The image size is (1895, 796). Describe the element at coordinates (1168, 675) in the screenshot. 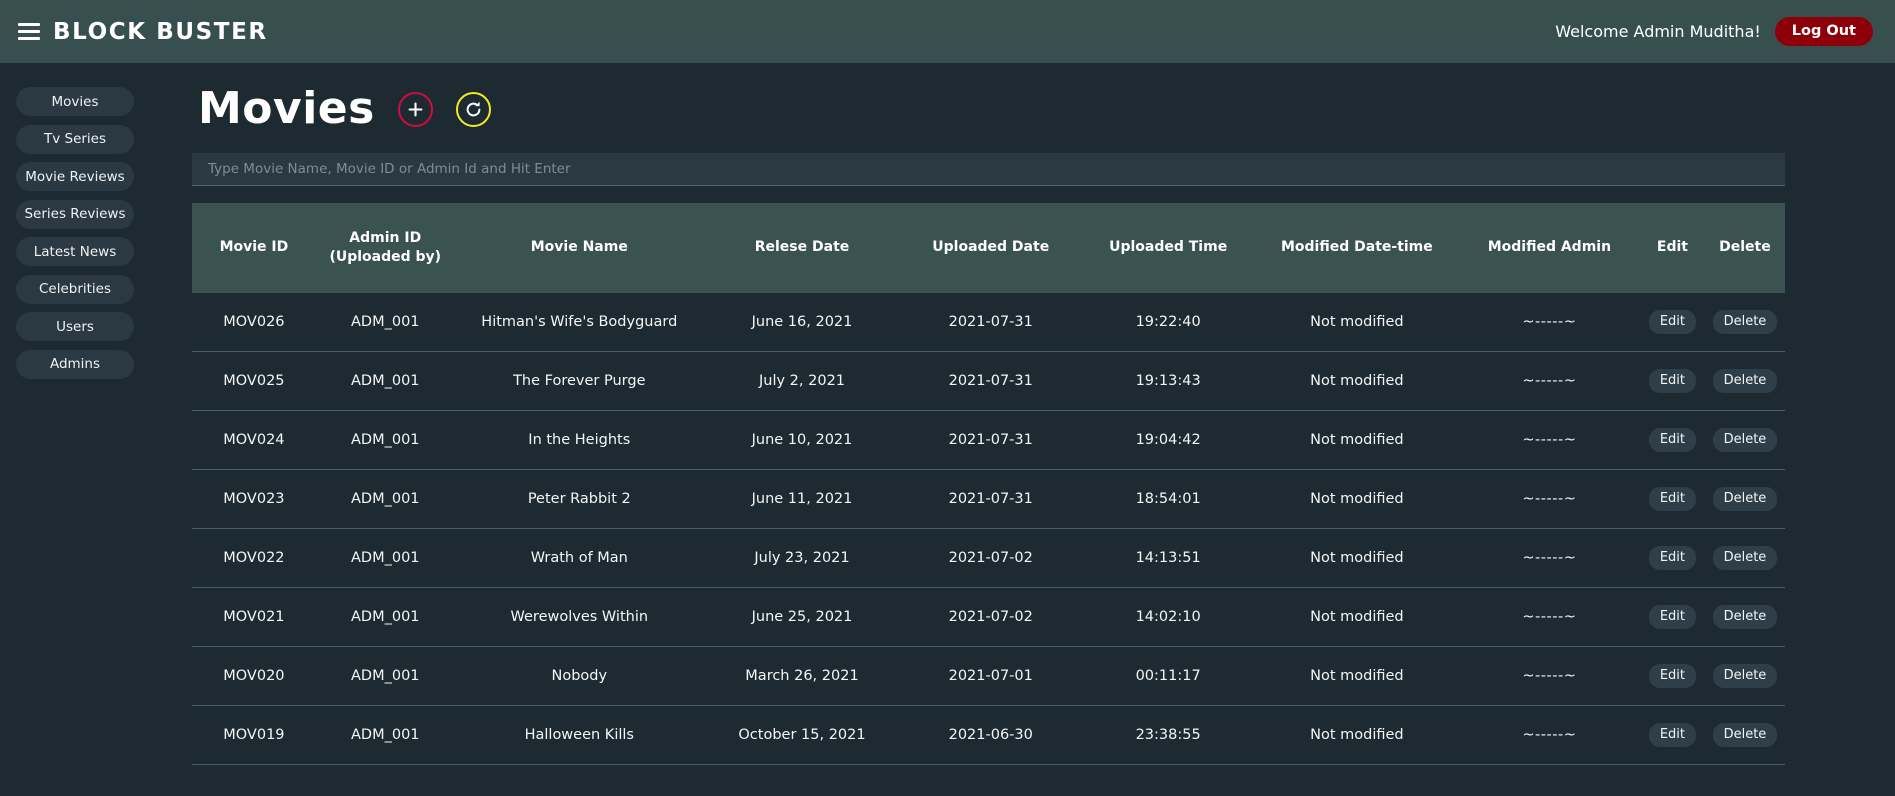

I see `cell-uploaded-time: 00:11:17` at that location.